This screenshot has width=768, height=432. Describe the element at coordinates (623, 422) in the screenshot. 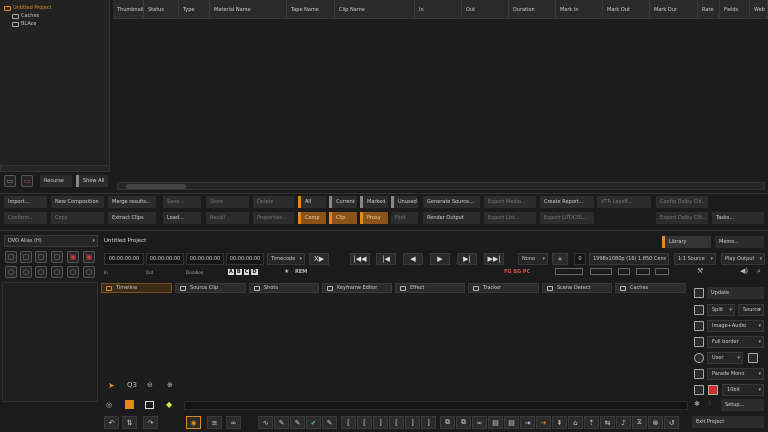

I see `audio-wave-icon: ♪` at that location.